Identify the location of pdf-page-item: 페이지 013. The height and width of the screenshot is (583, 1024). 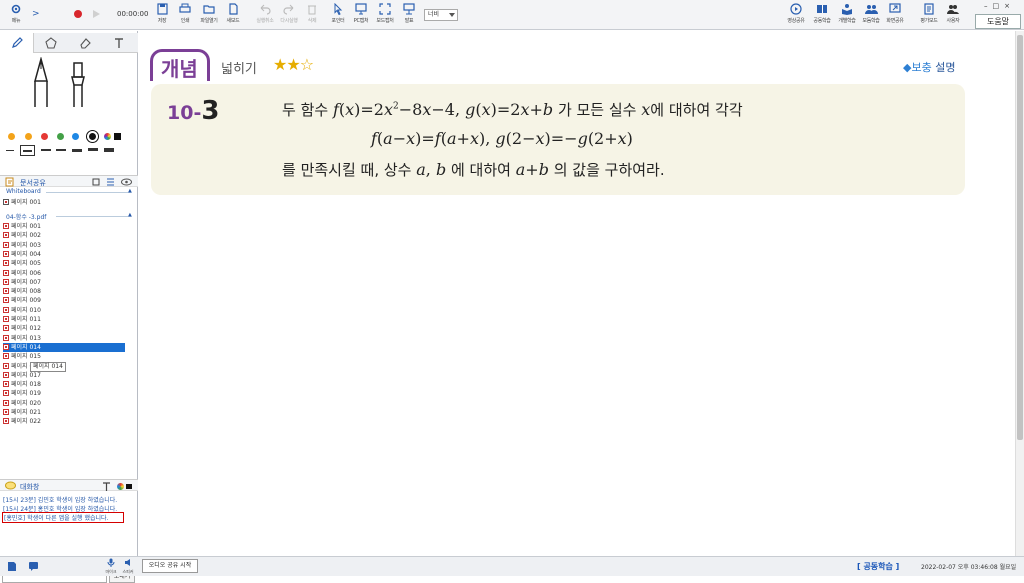
(22, 338).